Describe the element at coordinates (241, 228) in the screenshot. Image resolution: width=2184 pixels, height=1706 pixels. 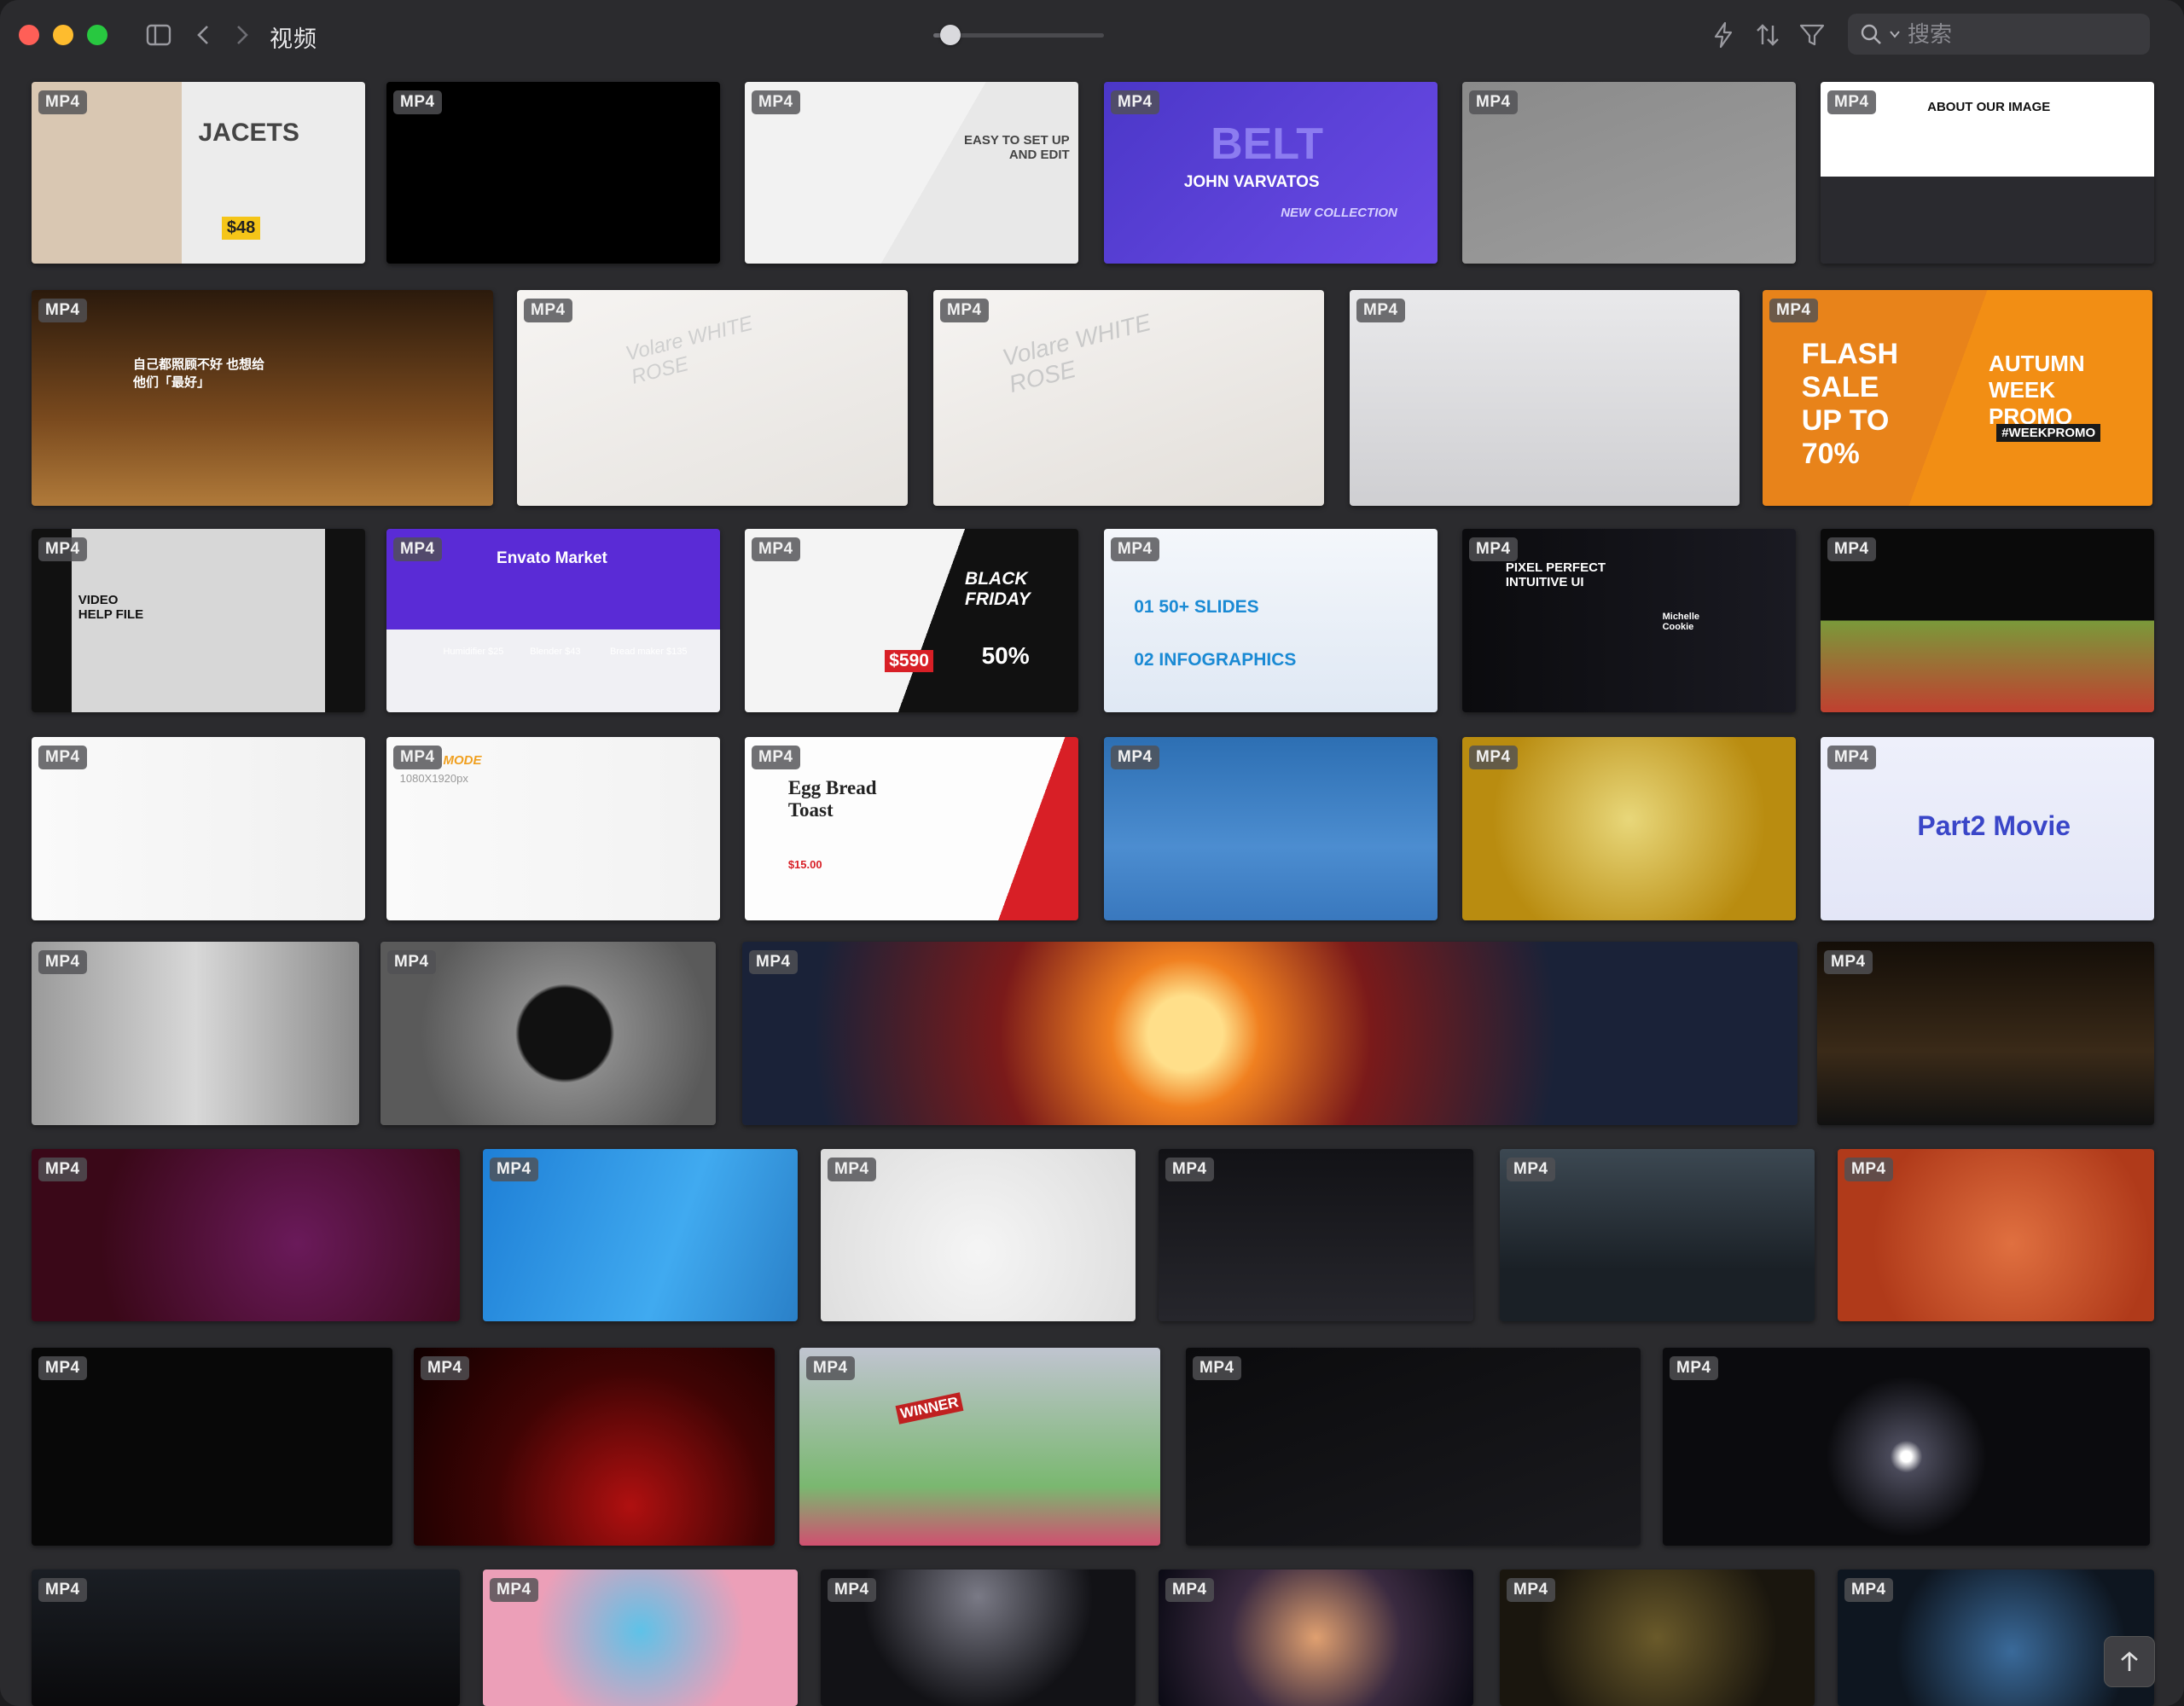
I see `thumbnail-caption: $48` at that location.